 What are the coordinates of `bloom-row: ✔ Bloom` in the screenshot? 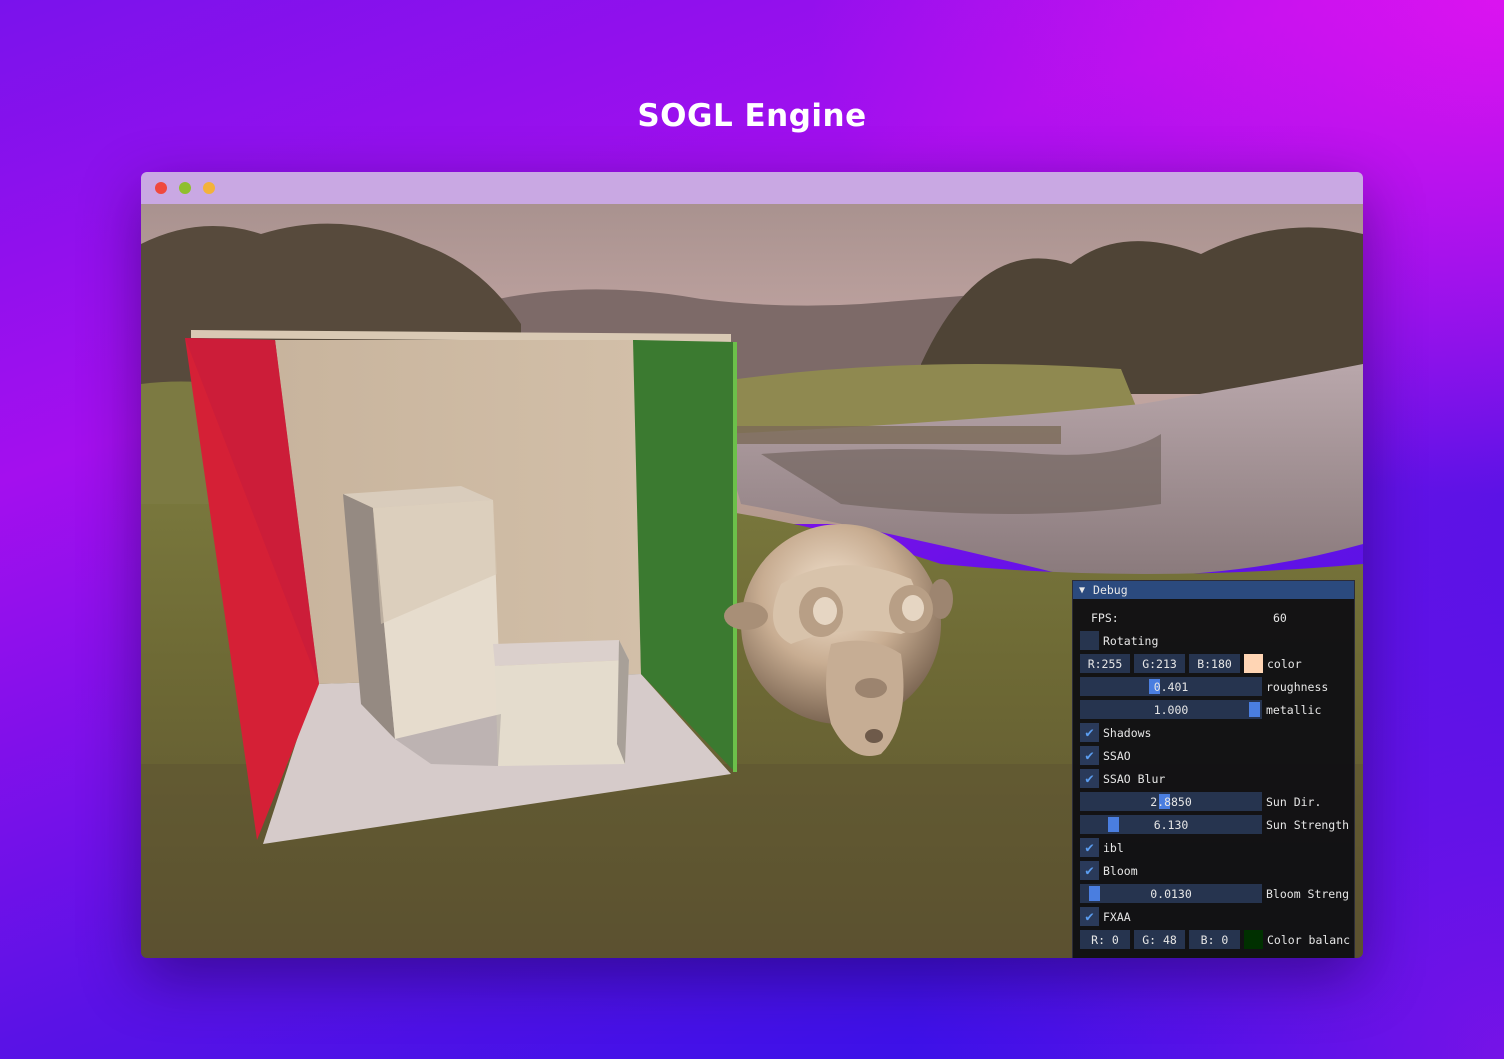 It's located at (1109, 870).